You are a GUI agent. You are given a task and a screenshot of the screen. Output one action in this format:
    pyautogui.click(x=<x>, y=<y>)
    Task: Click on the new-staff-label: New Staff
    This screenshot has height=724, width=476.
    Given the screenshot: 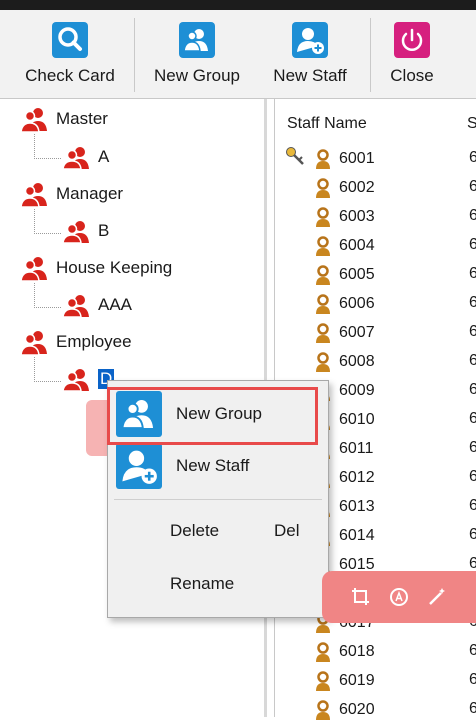 What is the action you would take?
    pyautogui.click(x=310, y=75)
    